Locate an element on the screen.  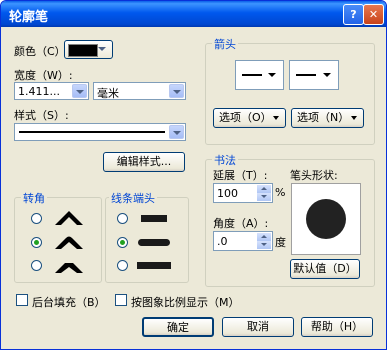
width-unit-select: 毫米 is located at coordinates (139, 91).